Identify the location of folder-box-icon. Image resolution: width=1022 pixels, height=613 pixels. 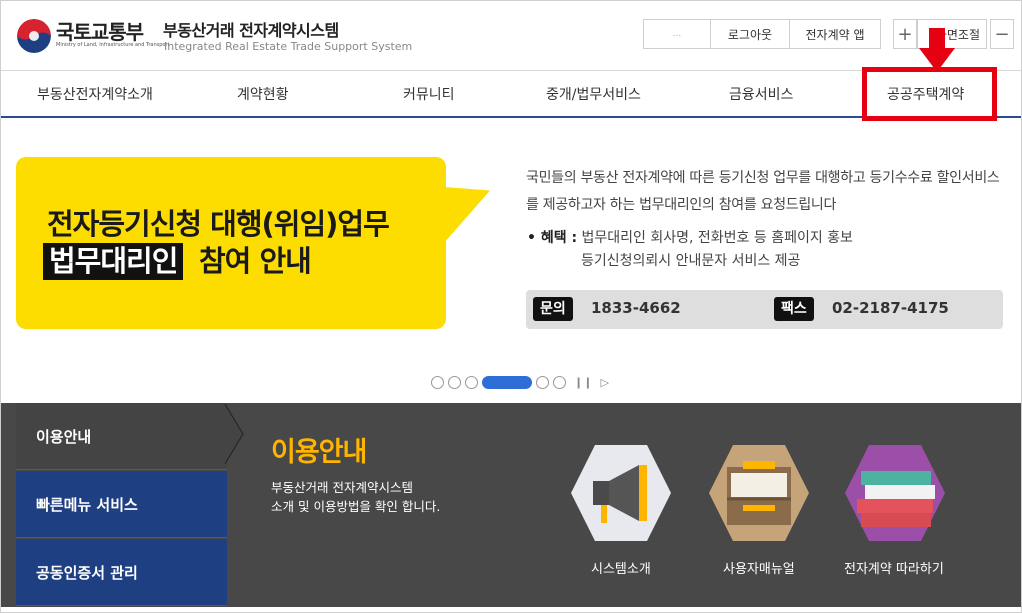
(759, 493).